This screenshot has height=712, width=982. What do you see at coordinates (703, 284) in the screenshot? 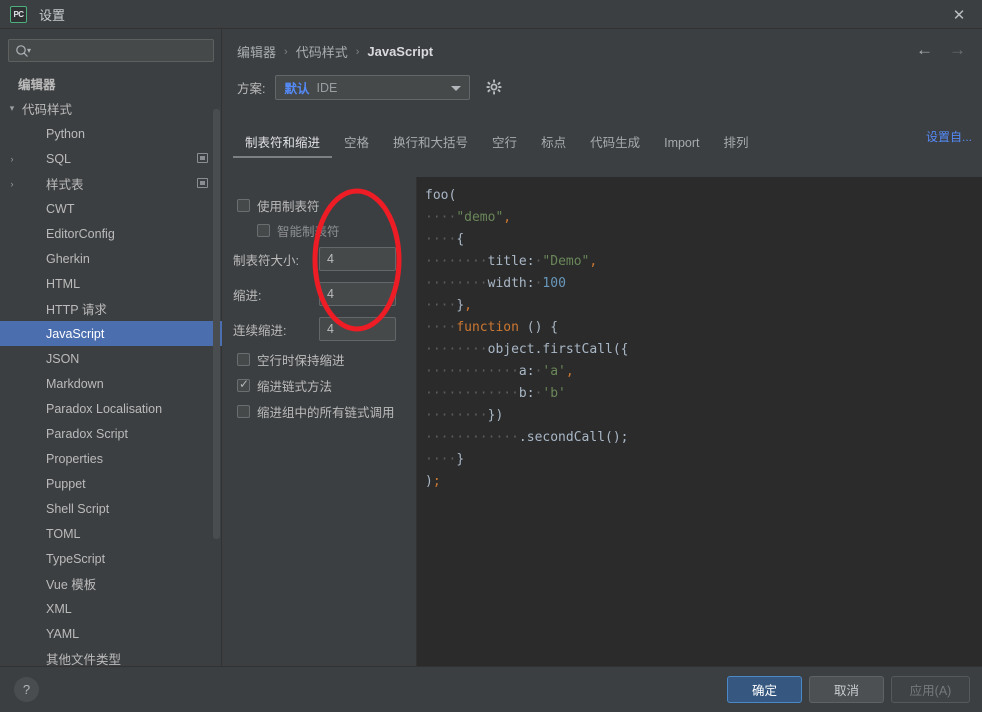
I see `code-line: ········width:·100` at bounding box center [703, 284].